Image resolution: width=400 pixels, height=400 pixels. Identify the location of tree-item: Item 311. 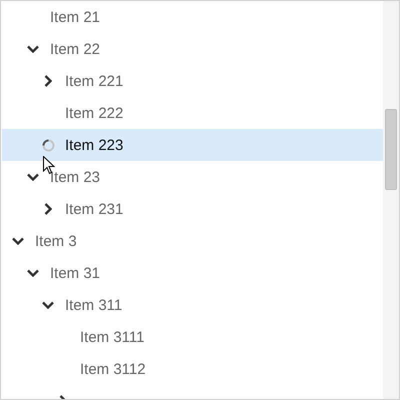
(93, 305).